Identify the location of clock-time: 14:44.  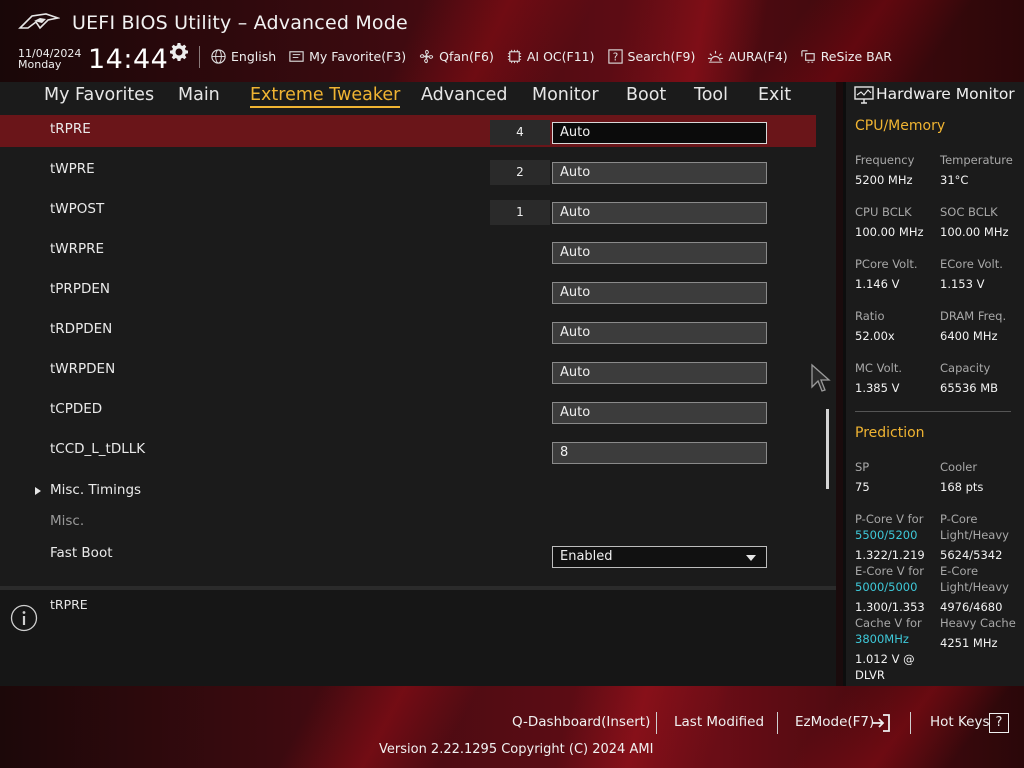
(128, 59).